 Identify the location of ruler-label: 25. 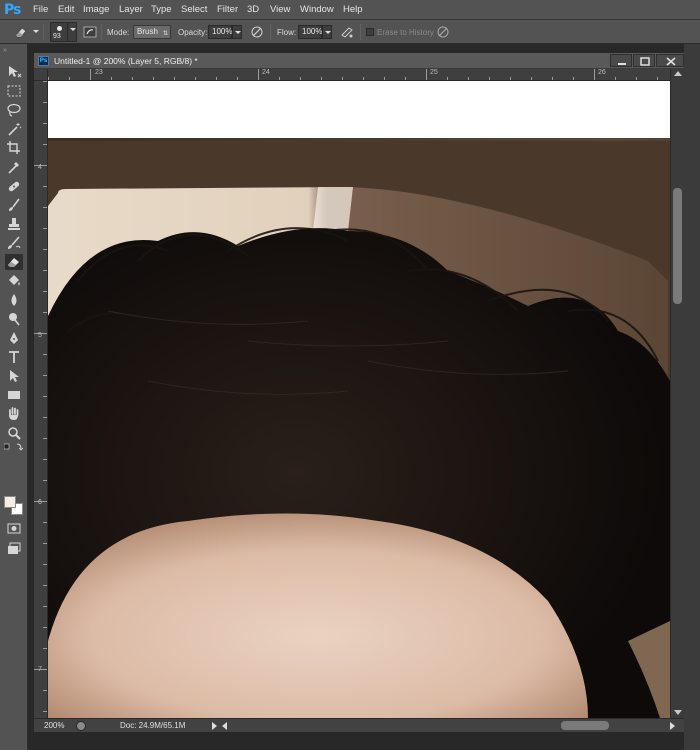
(434, 72).